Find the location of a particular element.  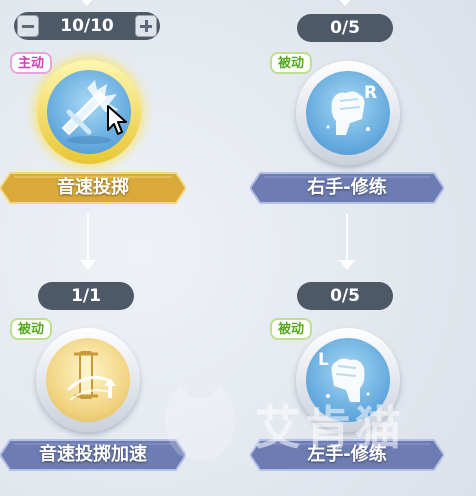

tree-arrow-top-left is located at coordinates (87, 3).